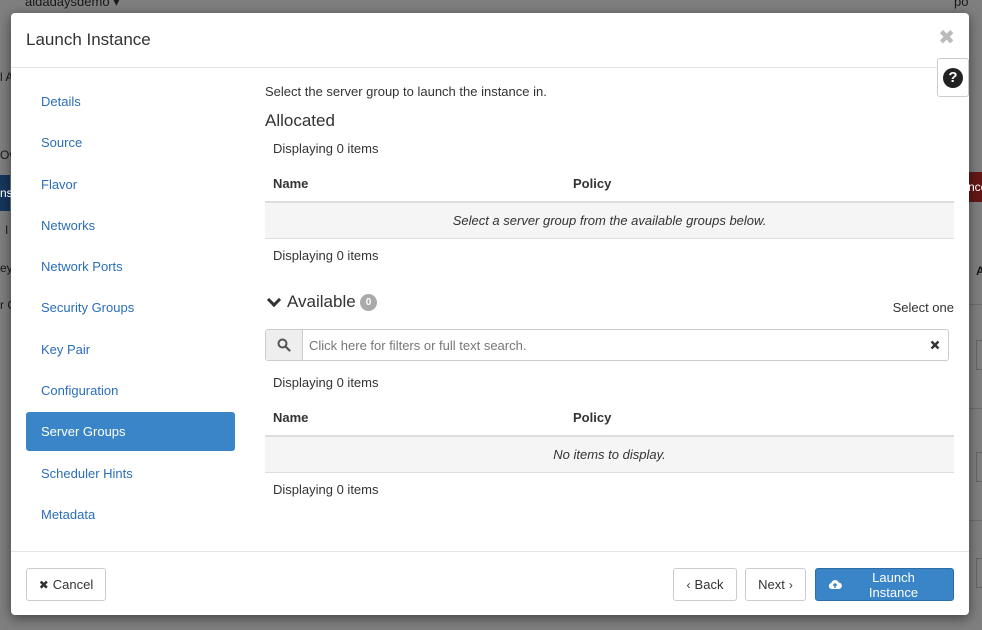 The height and width of the screenshot is (630, 982). I want to click on back-button: ‹ Back, so click(705, 584).